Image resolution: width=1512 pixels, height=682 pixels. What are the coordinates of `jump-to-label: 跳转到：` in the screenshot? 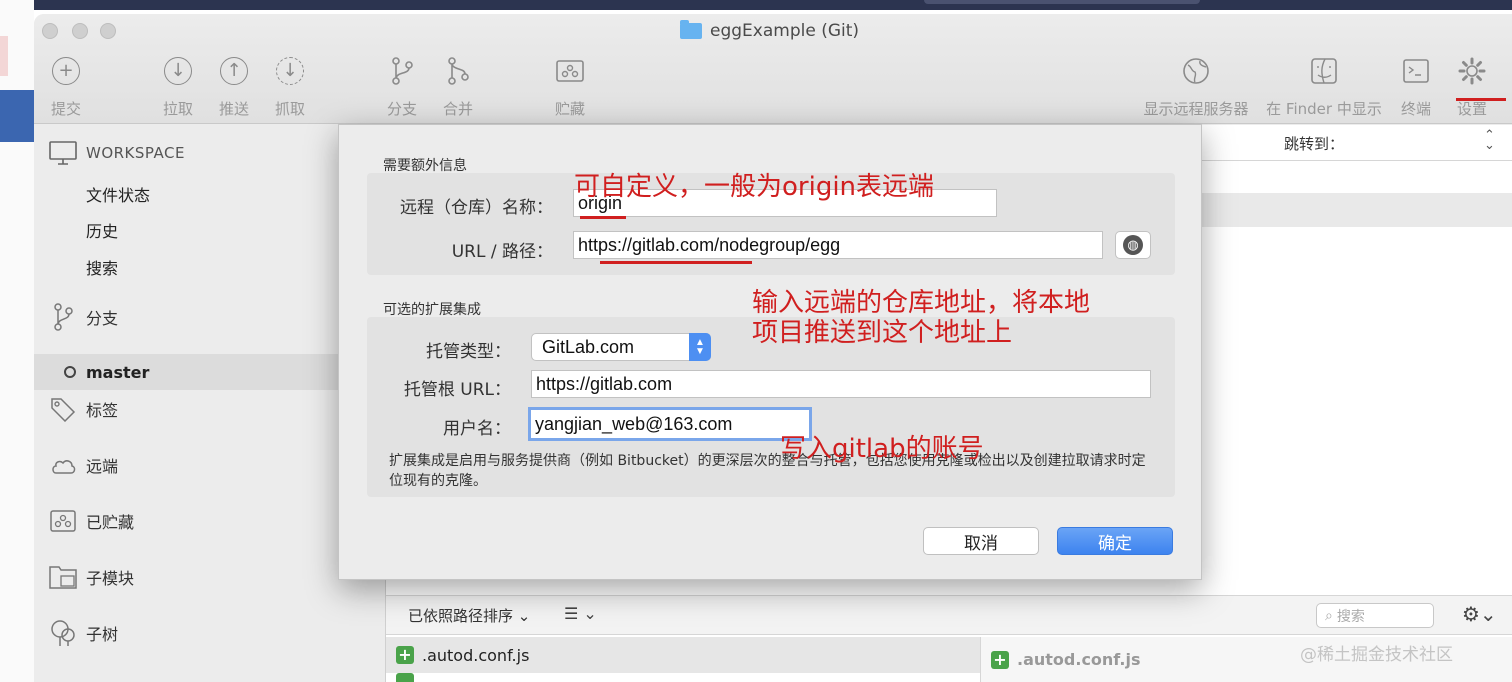 It's located at (1314, 144).